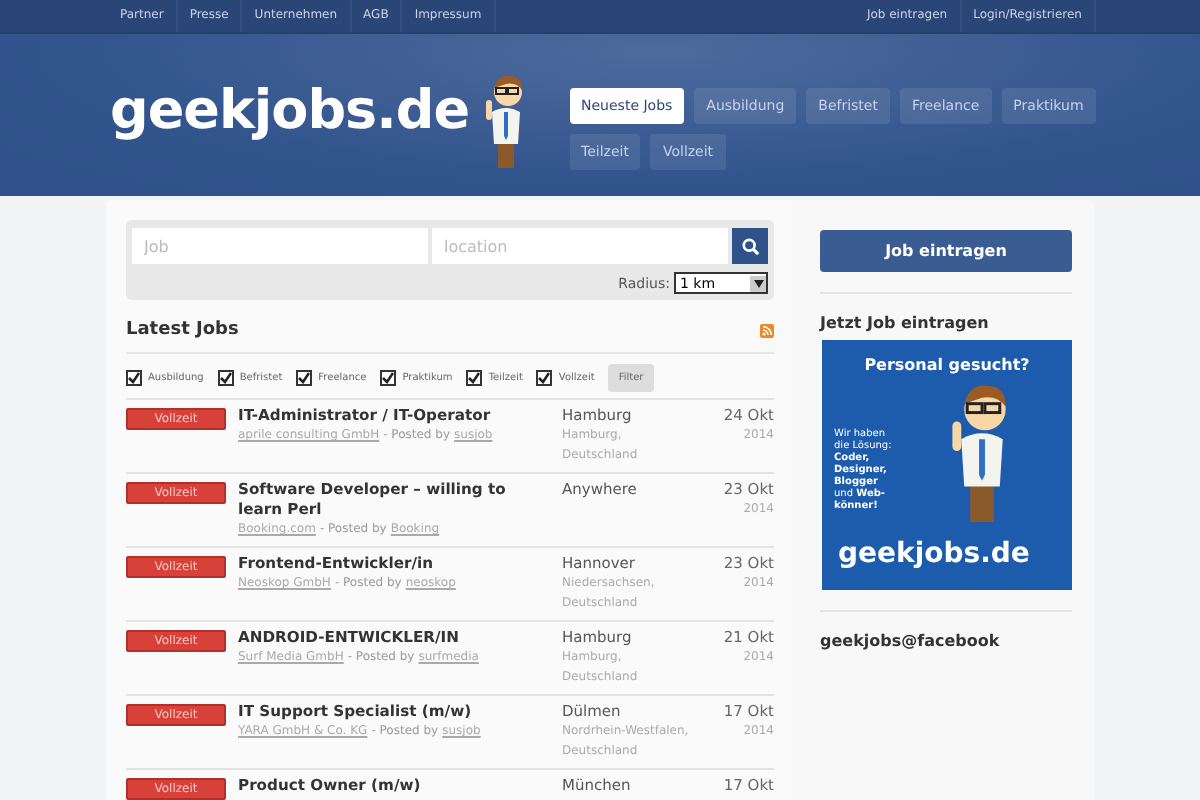  What do you see at coordinates (947, 365) in the screenshot?
I see `banner-headline: Personal gesucht?` at bounding box center [947, 365].